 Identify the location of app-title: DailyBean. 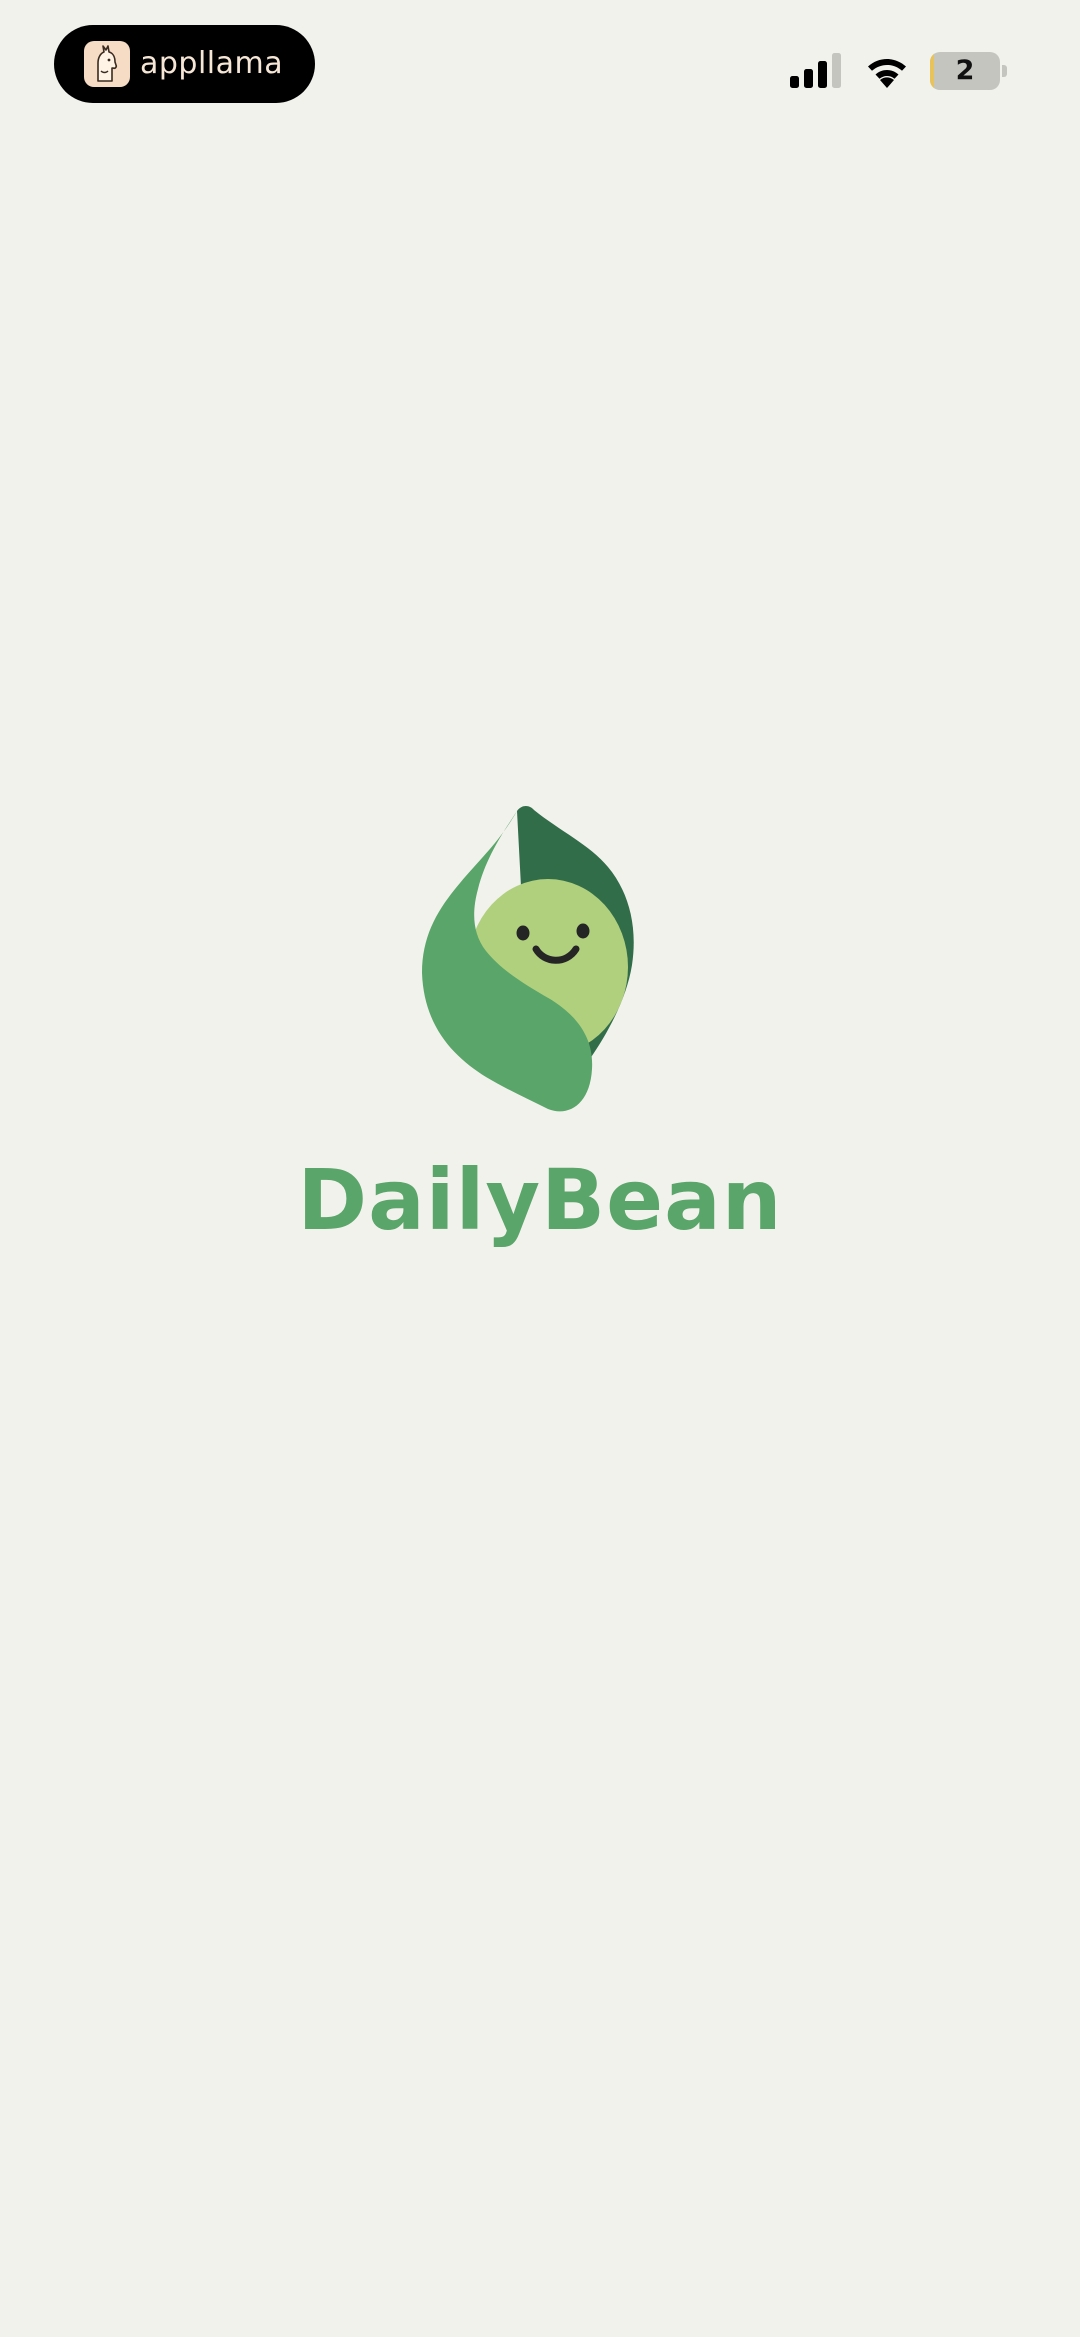
(540, 1200).